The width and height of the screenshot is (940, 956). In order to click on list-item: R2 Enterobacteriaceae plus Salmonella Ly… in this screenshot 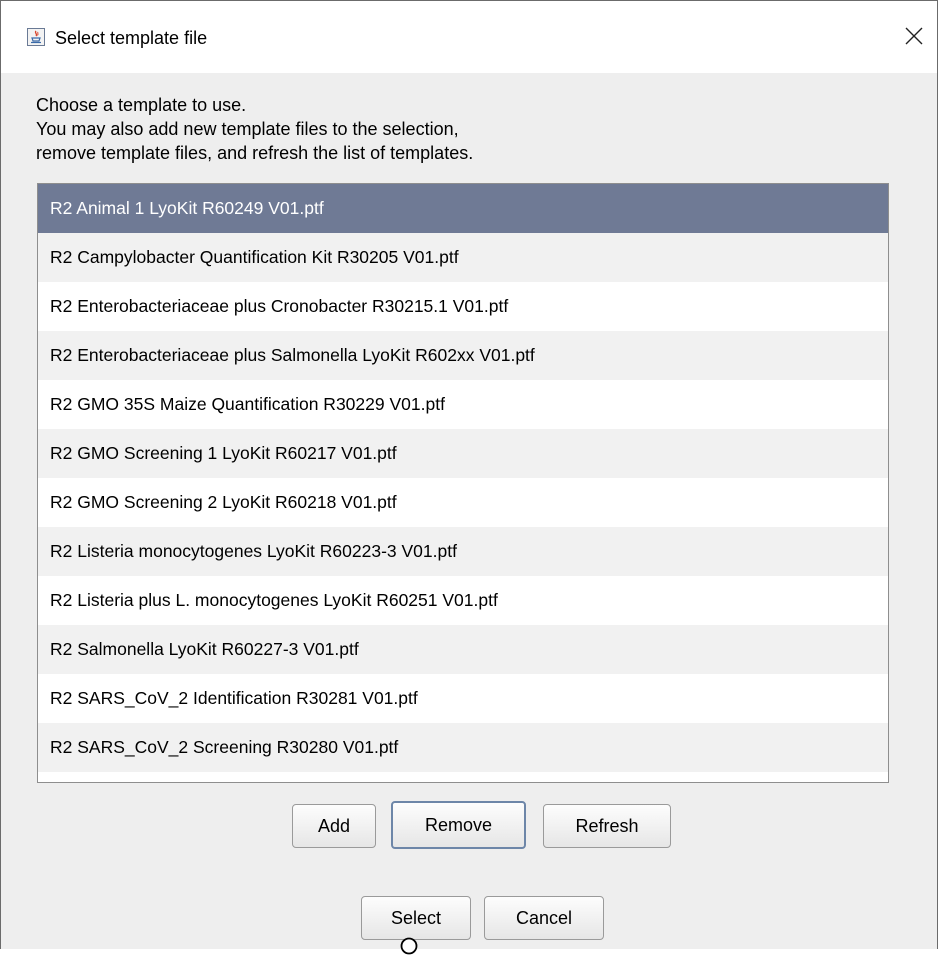, I will do `click(463, 355)`.